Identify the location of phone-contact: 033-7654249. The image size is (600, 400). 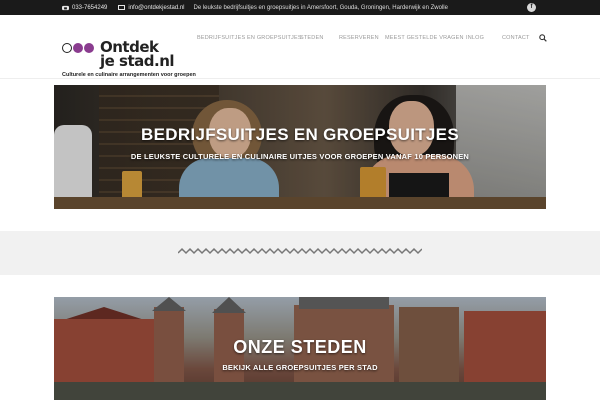
(84, 8).